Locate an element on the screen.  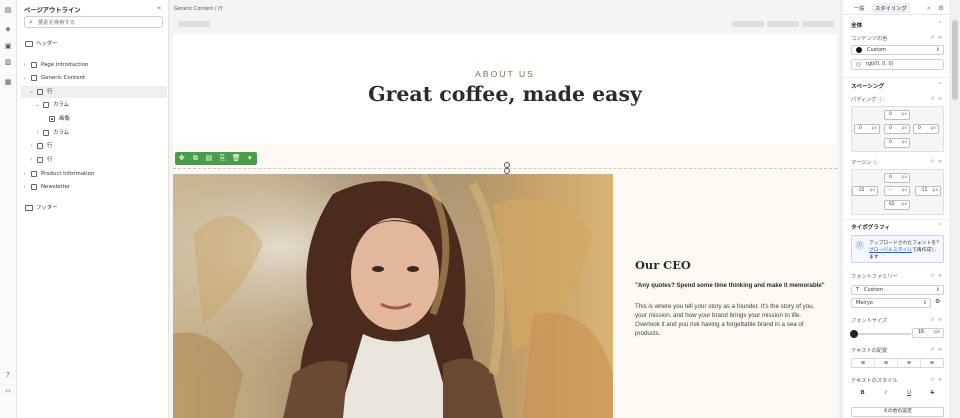
outline-item-product-information: › Product Information is located at coordinates (92, 174).